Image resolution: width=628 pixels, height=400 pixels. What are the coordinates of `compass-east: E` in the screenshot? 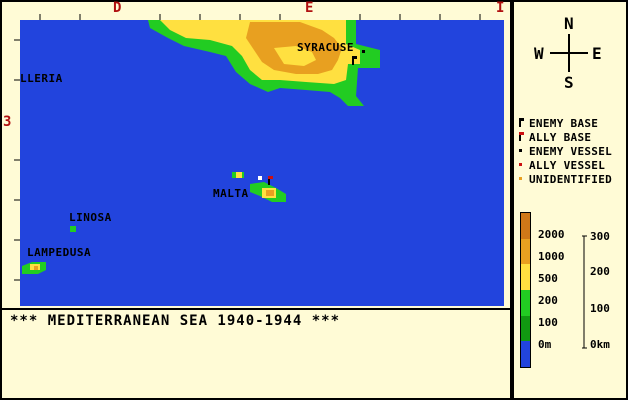 It's located at (597, 53).